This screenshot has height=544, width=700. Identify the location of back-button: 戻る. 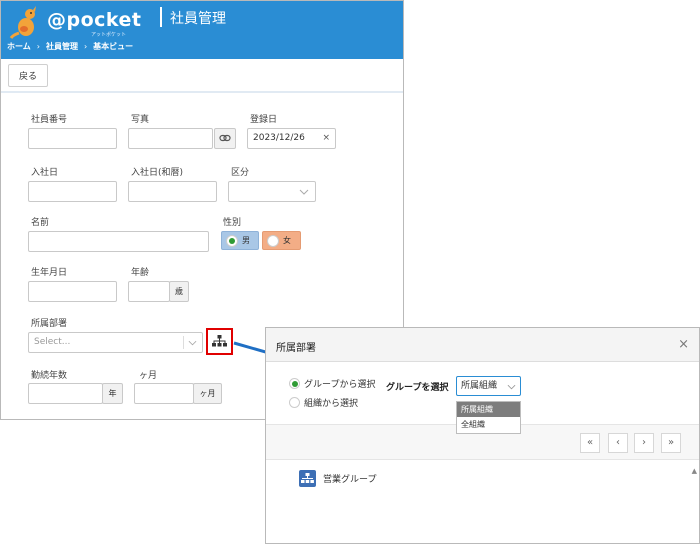
(28, 75).